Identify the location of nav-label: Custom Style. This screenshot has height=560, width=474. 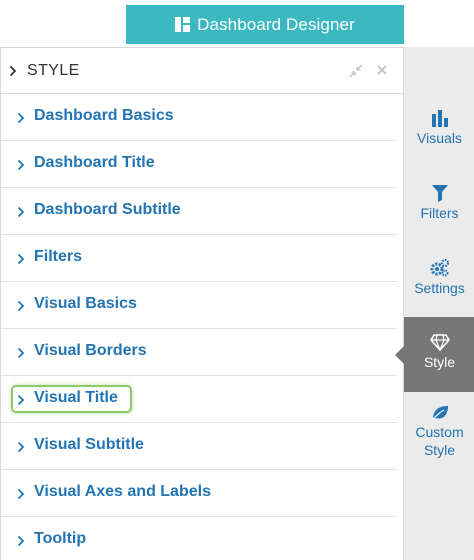
(439, 441).